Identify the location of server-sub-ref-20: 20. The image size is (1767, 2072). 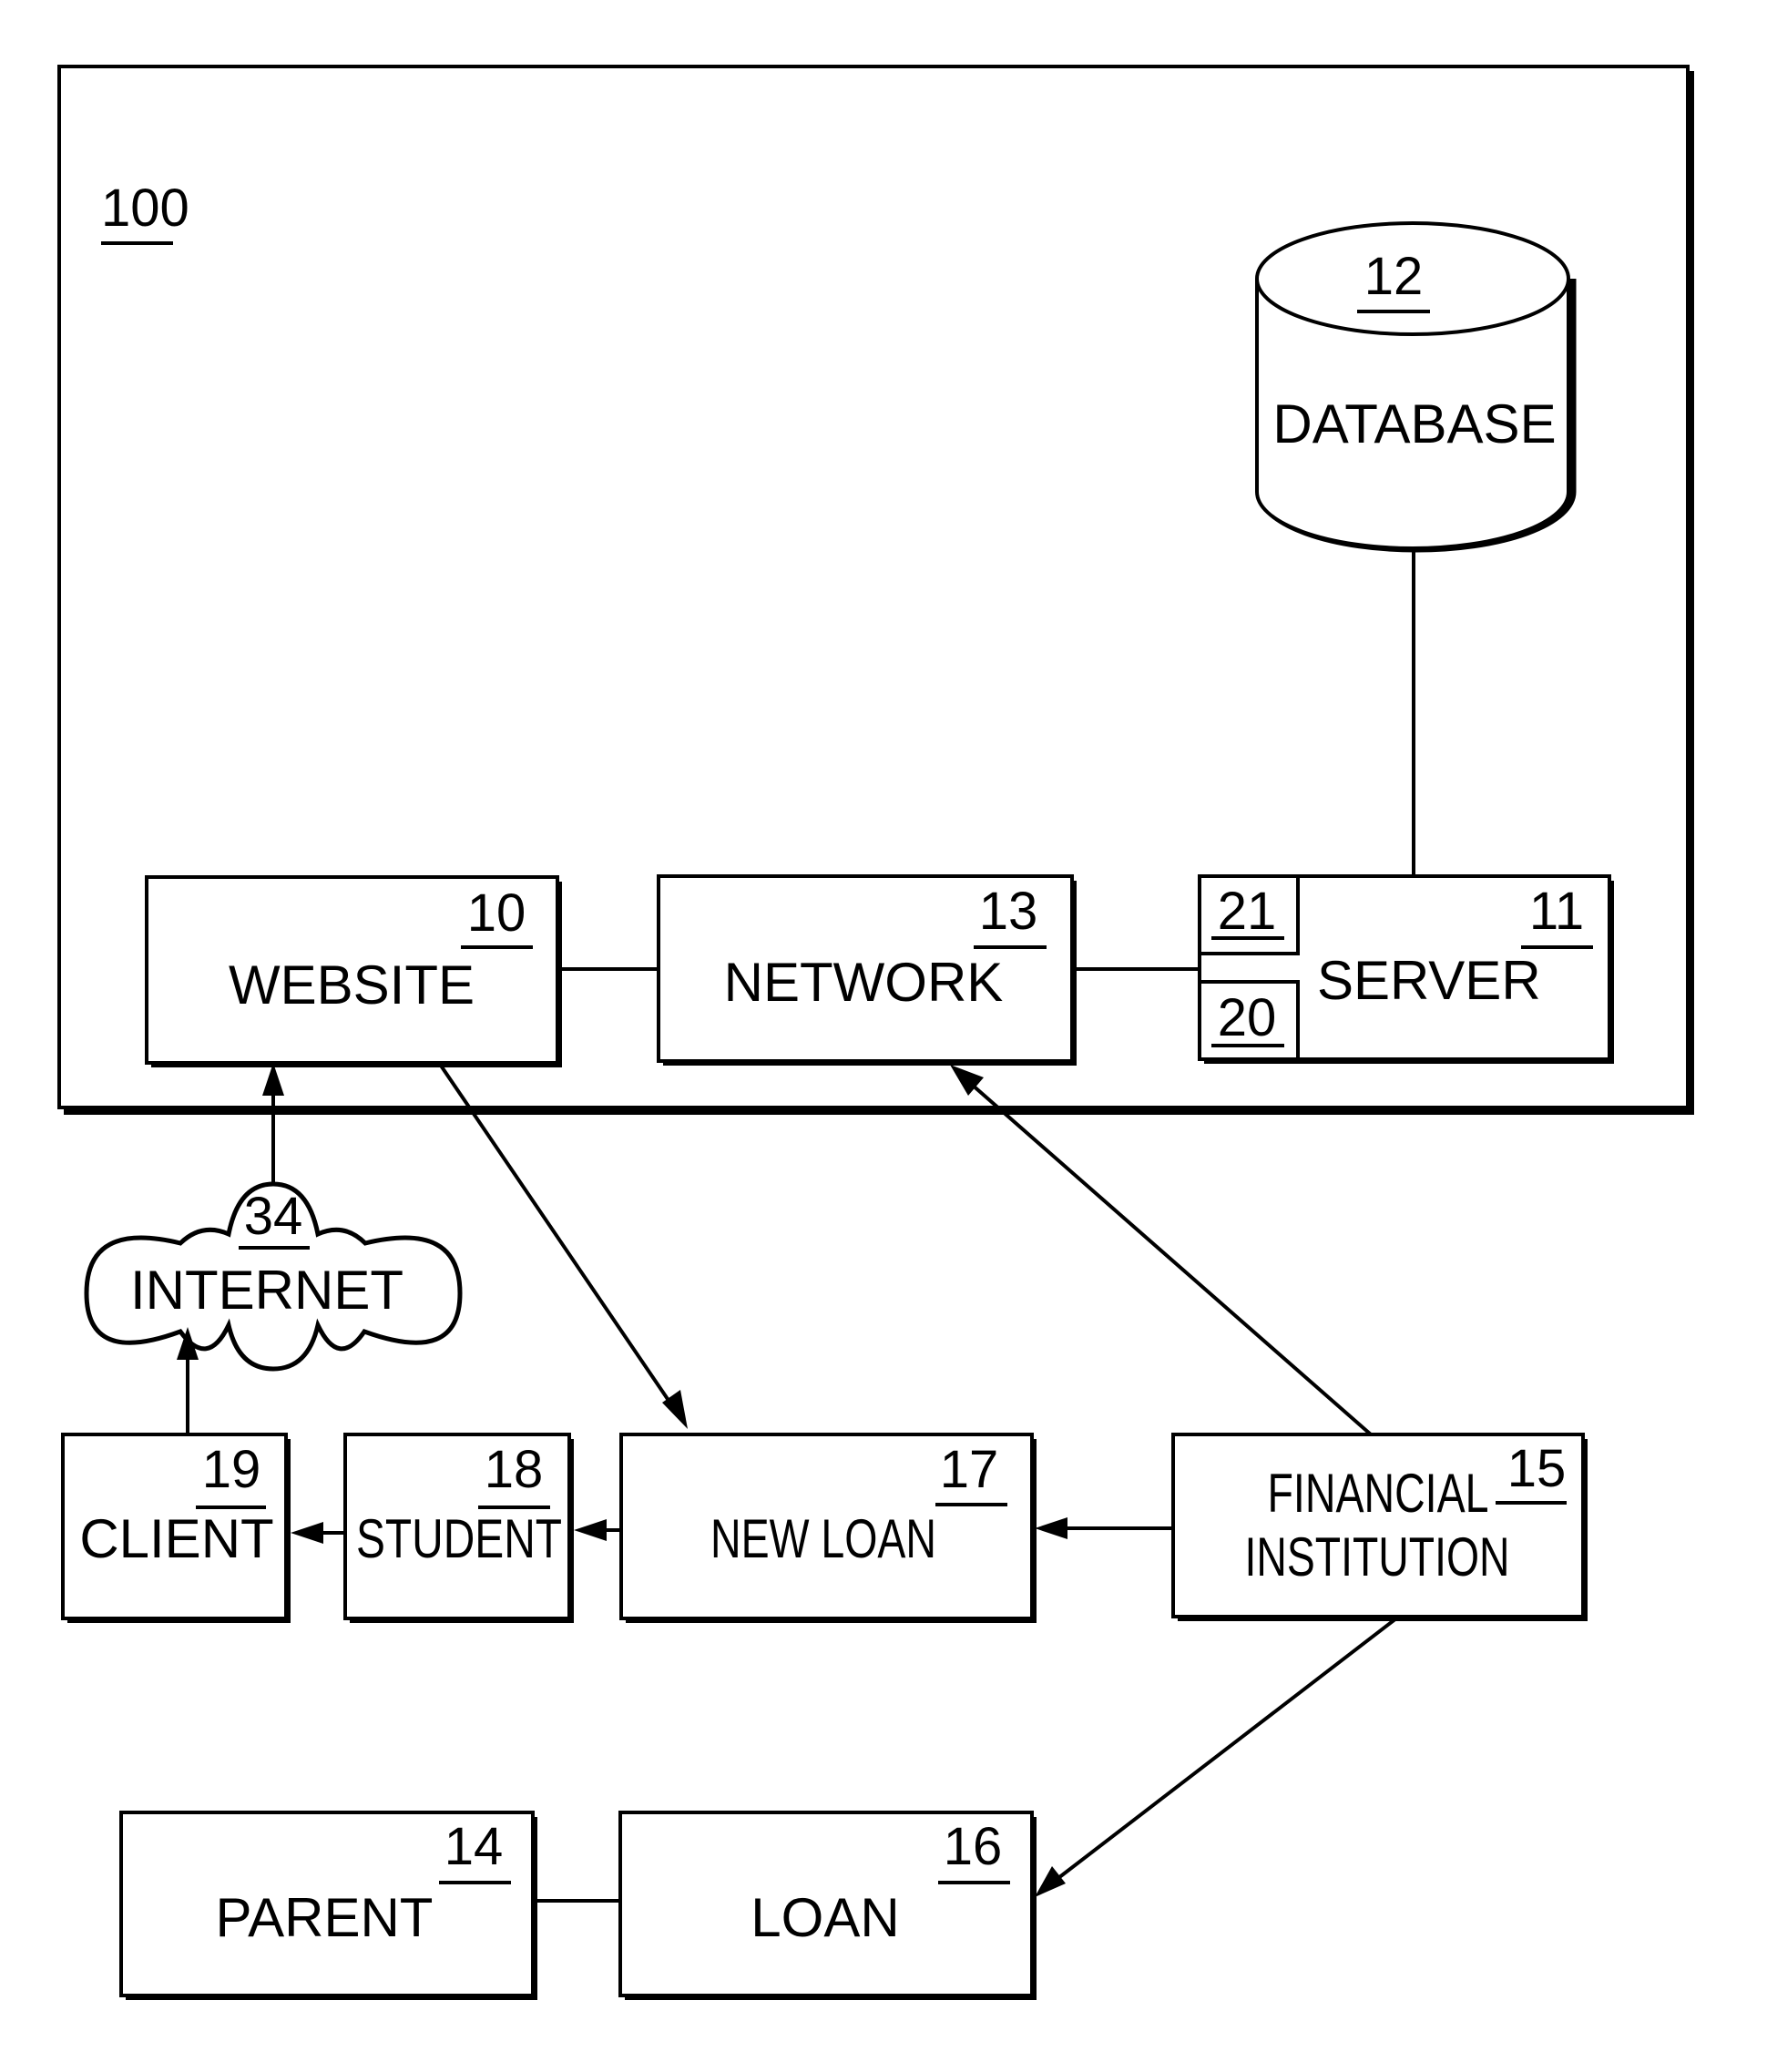
(1247, 1017).